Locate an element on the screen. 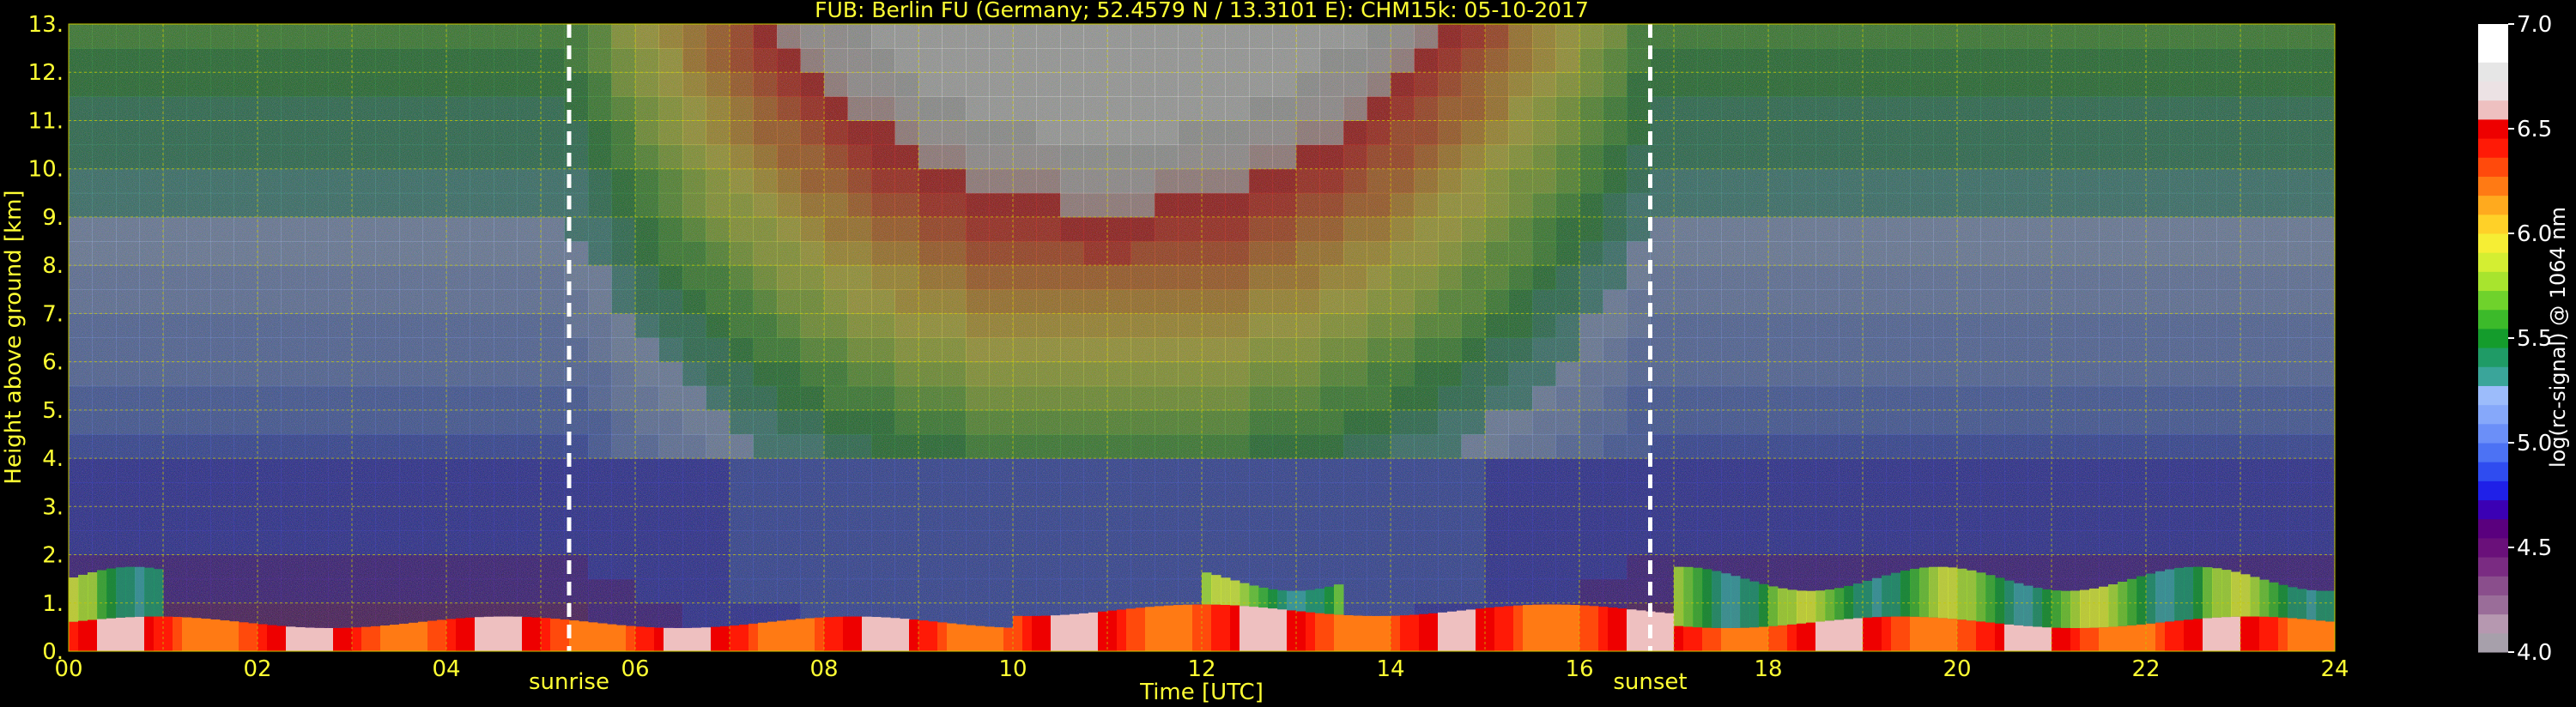  y-tick-label: 4. is located at coordinates (53, 459).